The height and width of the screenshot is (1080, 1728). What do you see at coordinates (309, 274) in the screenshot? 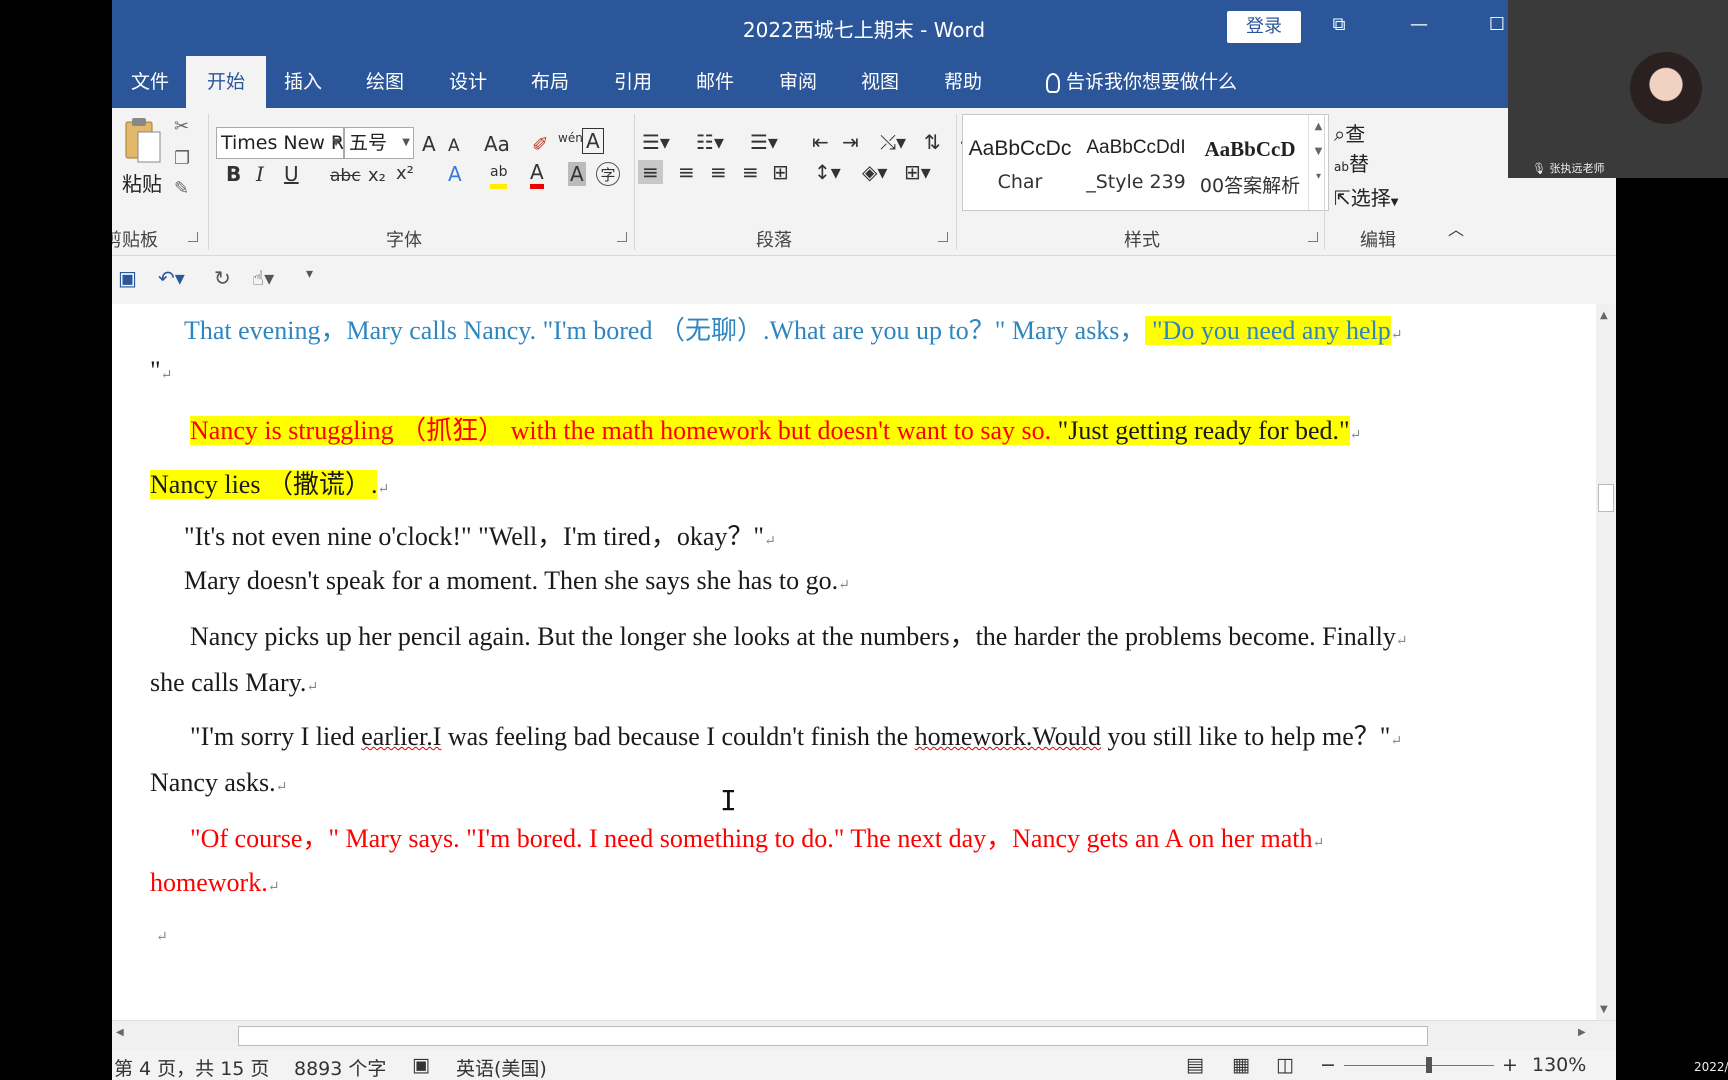
I see `customize-qat-icon: ▾` at bounding box center [309, 274].